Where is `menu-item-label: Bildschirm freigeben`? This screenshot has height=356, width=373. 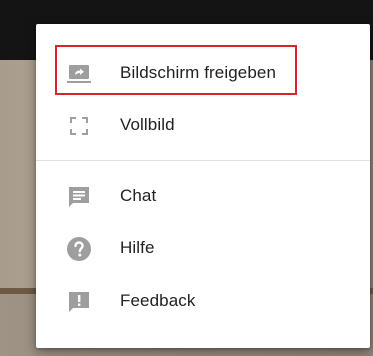
menu-item-label: Bildschirm freigeben is located at coordinates (198, 72).